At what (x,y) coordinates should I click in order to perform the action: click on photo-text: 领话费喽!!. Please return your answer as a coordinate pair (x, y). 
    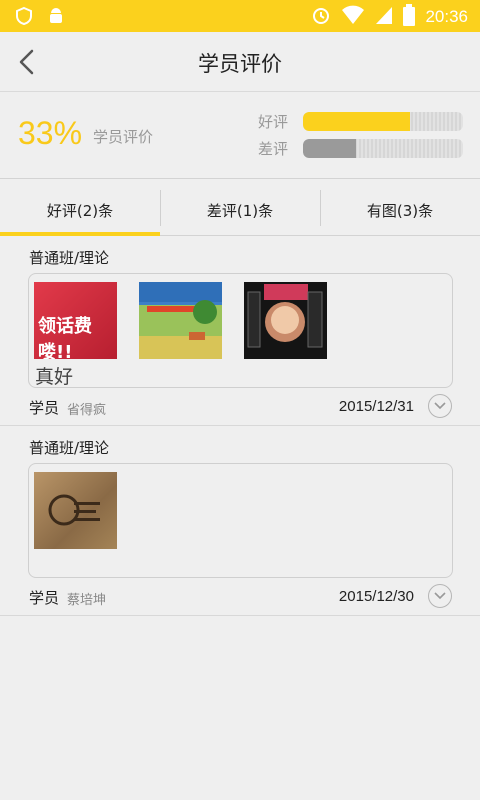
    Looking at the image, I should click on (65, 337).